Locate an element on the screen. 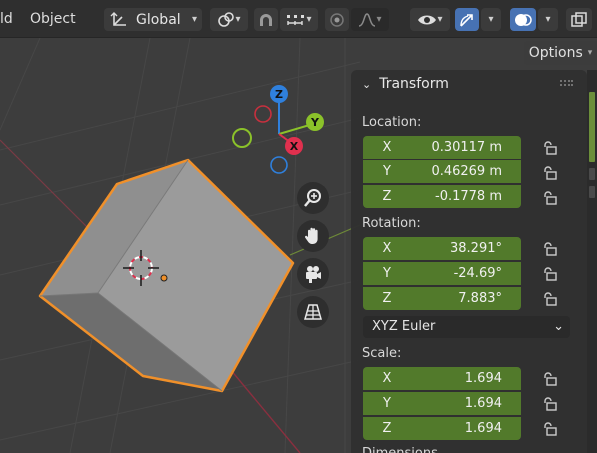  location-z-field: Z -0.1778 m is located at coordinates (442, 196).